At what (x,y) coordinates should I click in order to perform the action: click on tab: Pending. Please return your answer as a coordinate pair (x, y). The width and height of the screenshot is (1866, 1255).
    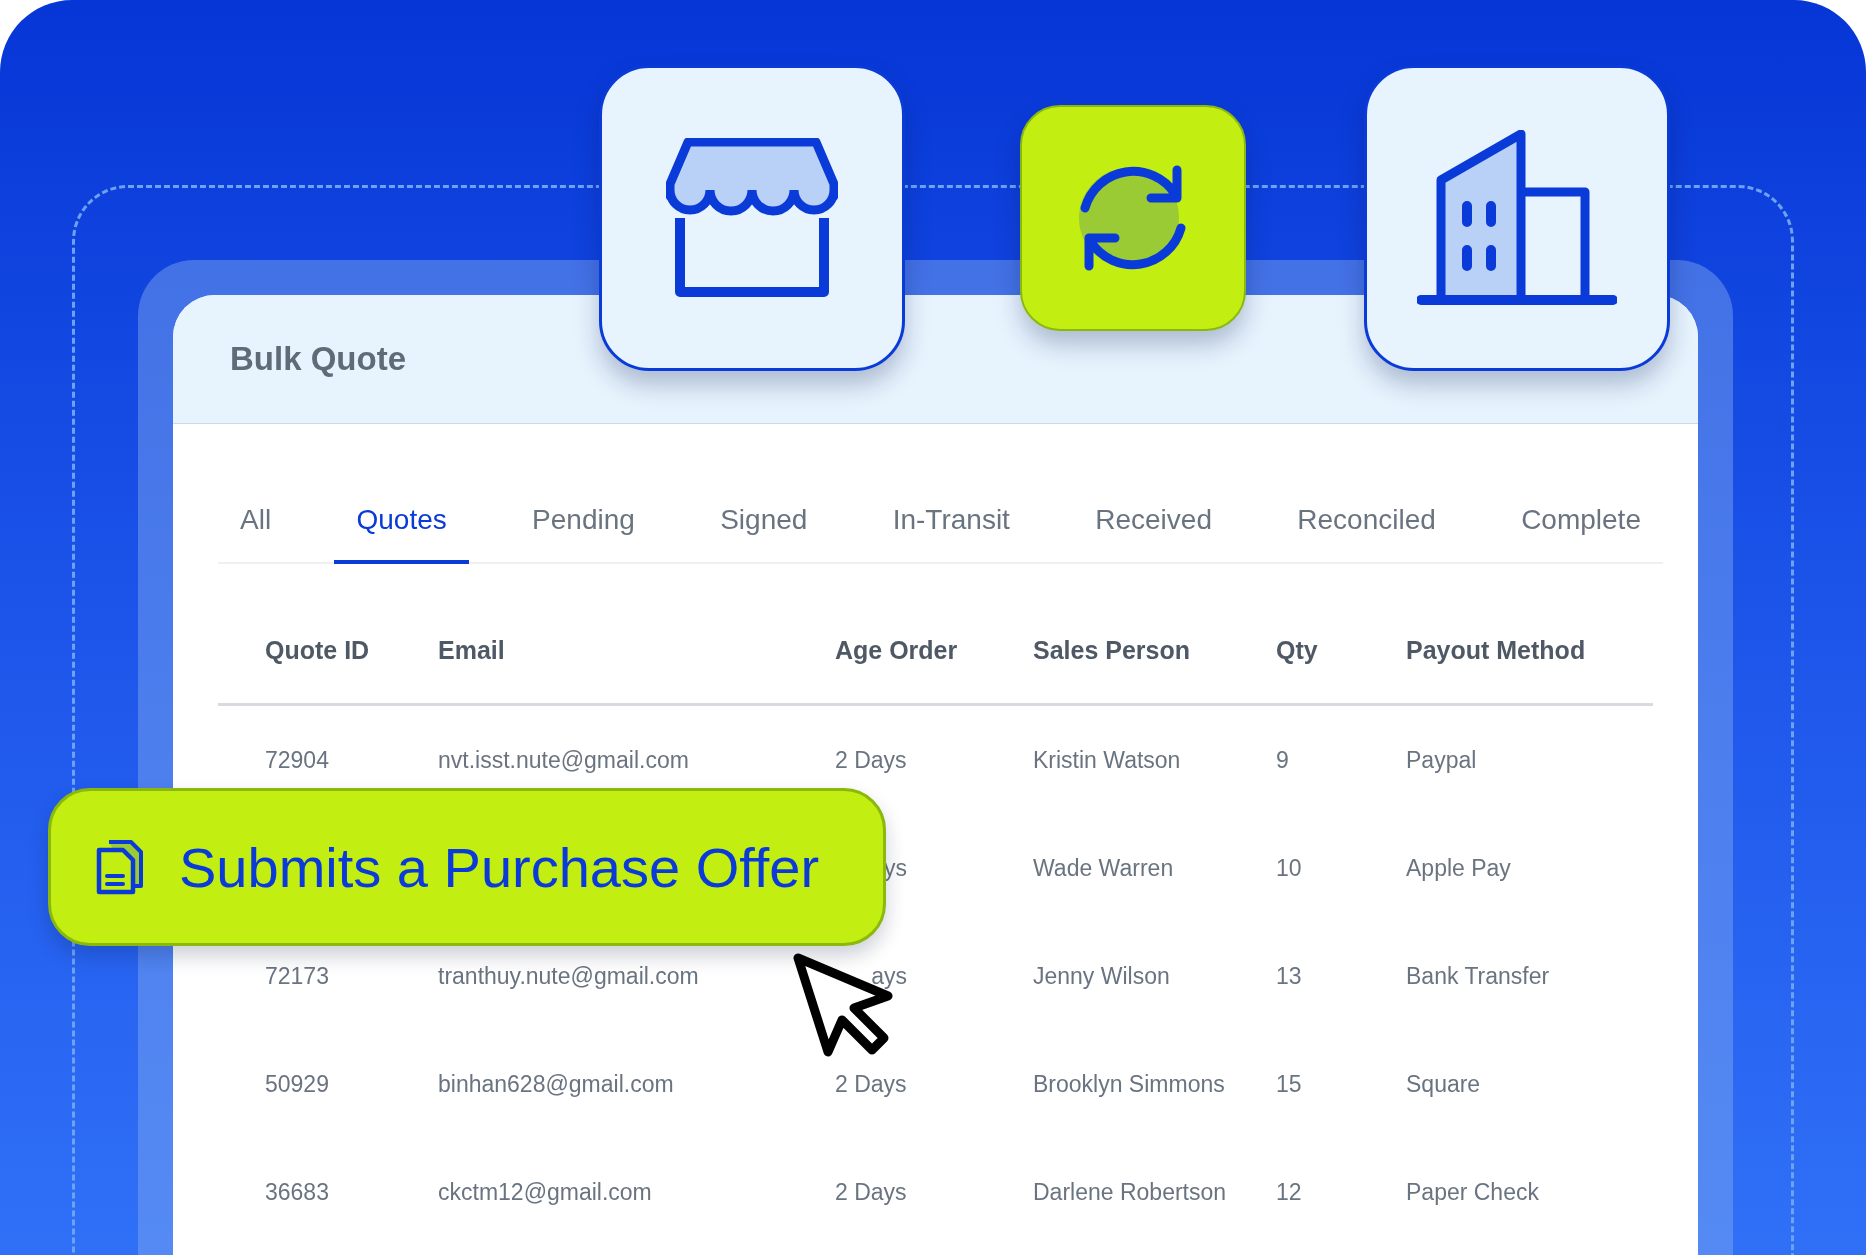
    Looking at the image, I should click on (583, 530).